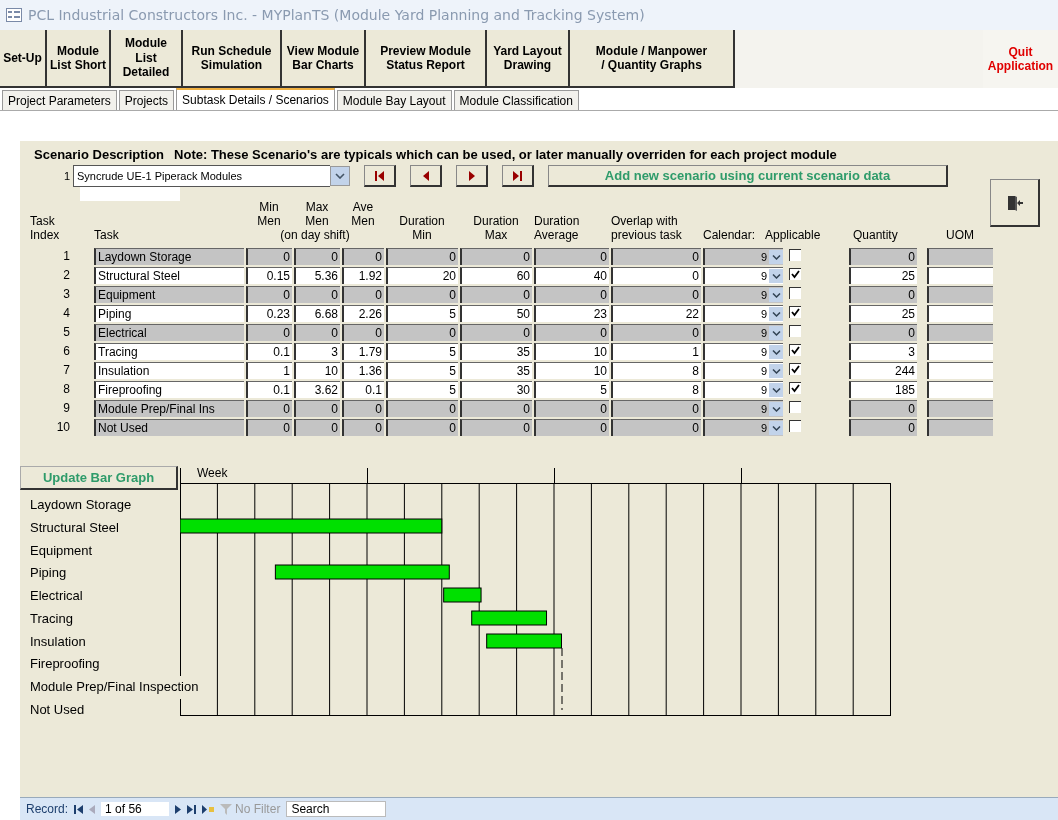 This screenshot has width=1058, height=820. Describe the element at coordinates (496, 314) in the screenshot. I see `number-field: 50` at that location.